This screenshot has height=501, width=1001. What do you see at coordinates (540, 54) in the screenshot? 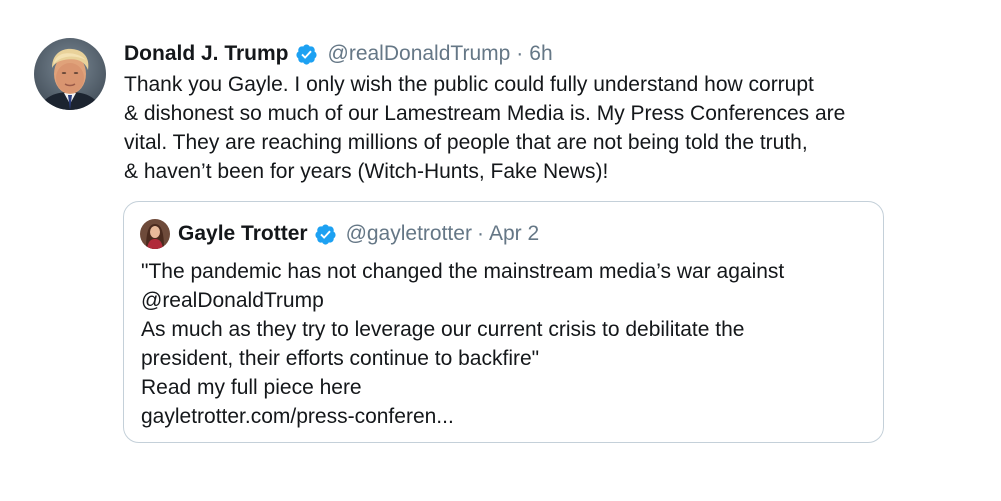
I see `tweet-timestamp: 6h` at bounding box center [540, 54].